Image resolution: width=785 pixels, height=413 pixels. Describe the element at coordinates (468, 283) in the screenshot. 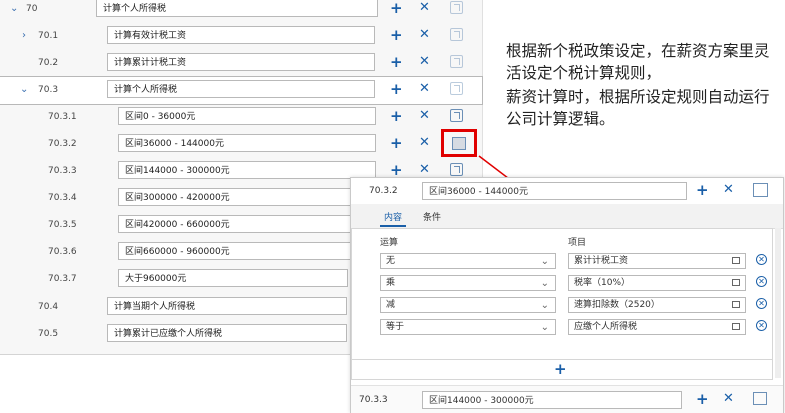

I see `operation-select: 乘 ⌄` at that location.